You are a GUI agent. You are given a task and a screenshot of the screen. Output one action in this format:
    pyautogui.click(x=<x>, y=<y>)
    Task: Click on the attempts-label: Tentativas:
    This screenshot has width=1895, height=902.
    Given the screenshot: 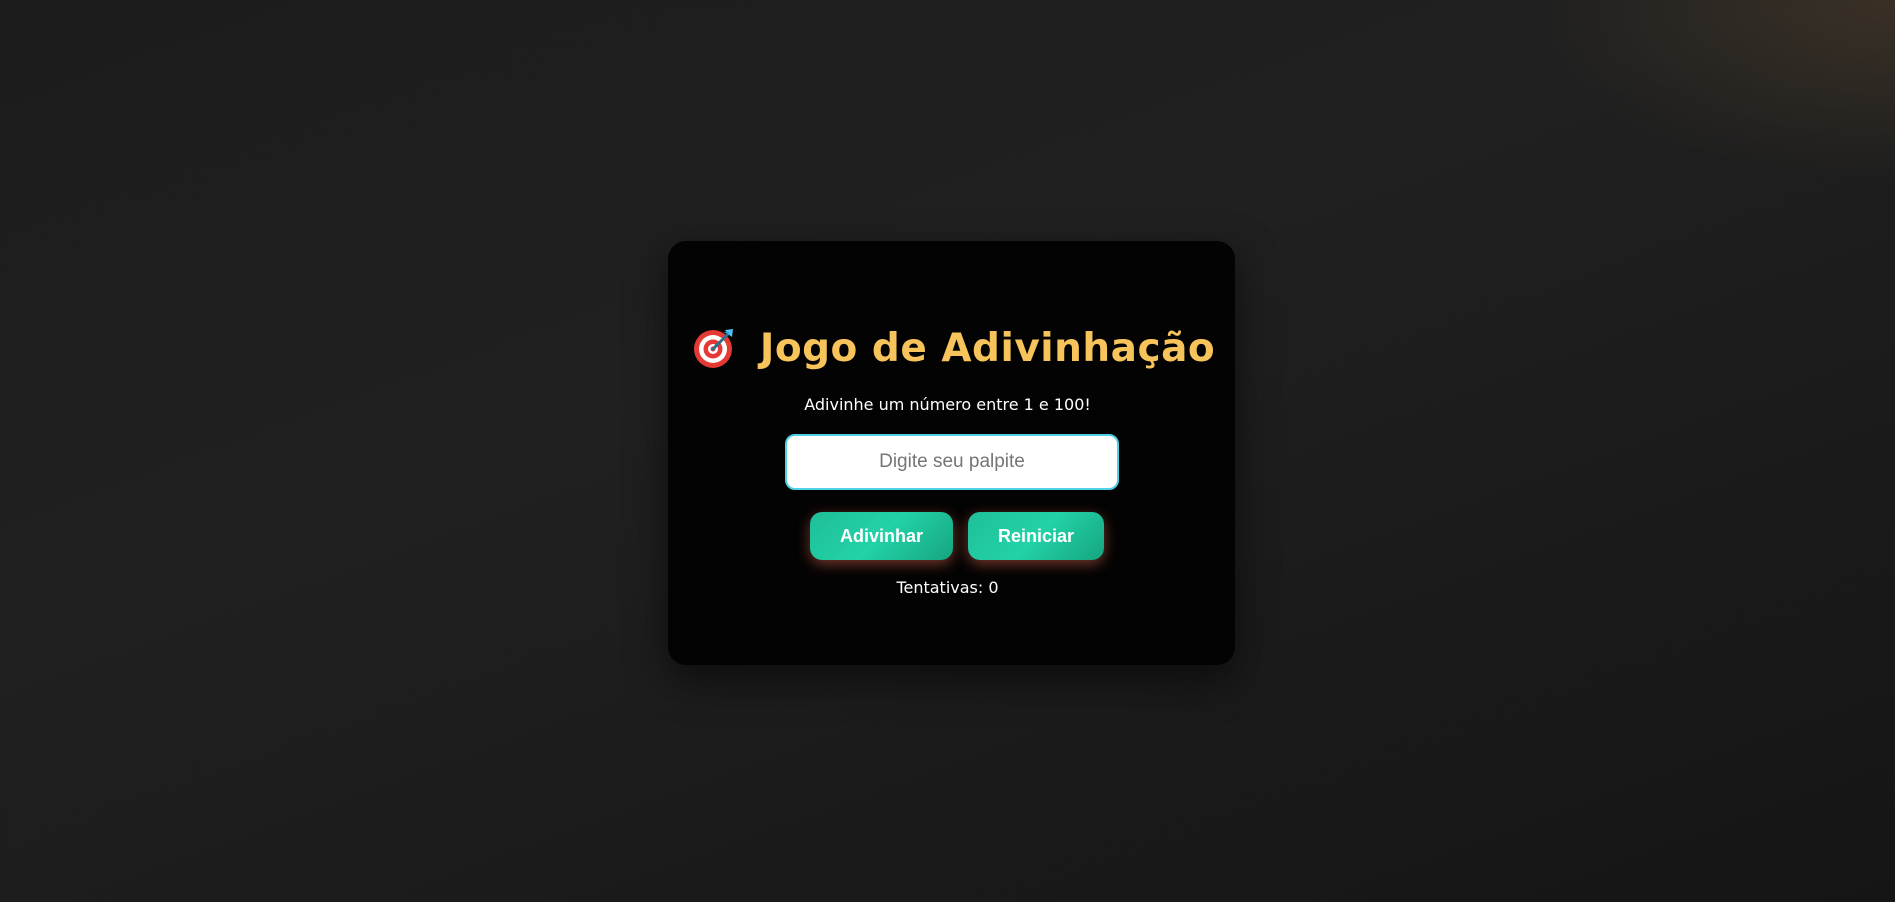 What is the action you would take?
    pyautogui.click(x=940, y=587)
    